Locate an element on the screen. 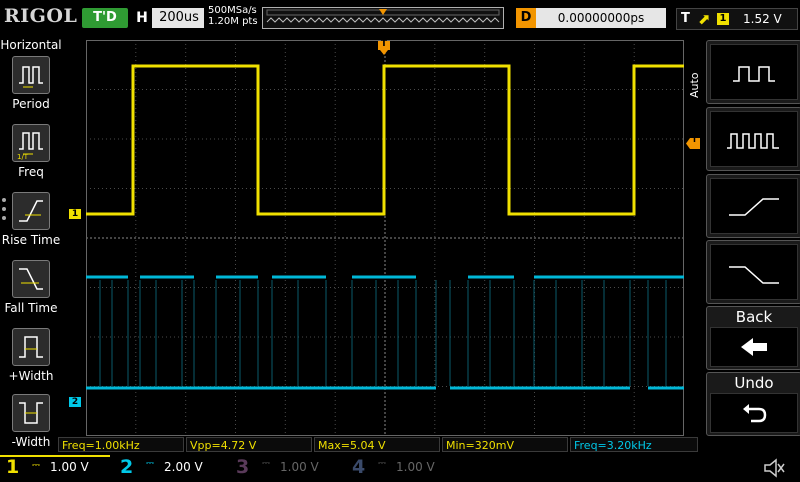 The width and height of the screenshot is (800, 482). measure-period-button: Period is located at coordinates (31, 89).